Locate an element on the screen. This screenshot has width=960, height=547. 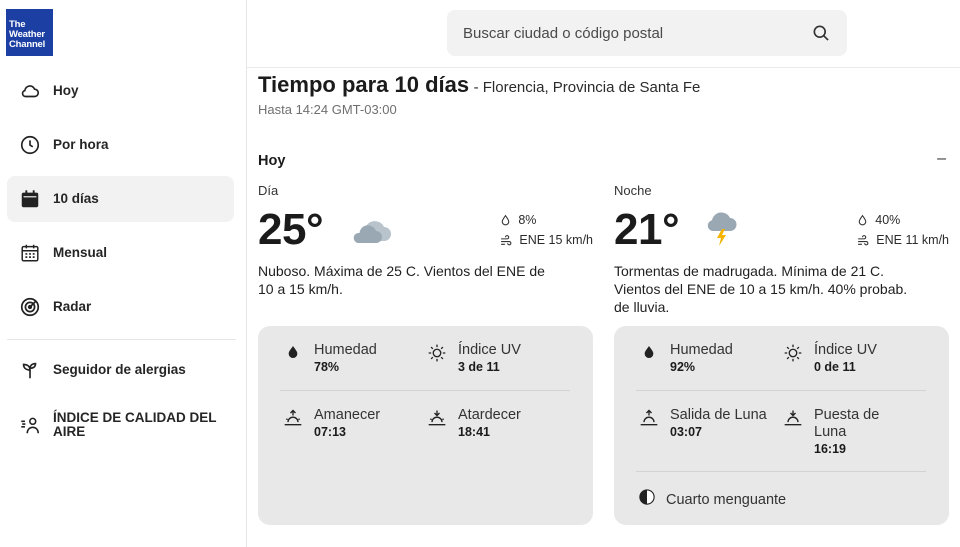
sidebar-item-mensual: Mensual is located at coordinates (120, 253).